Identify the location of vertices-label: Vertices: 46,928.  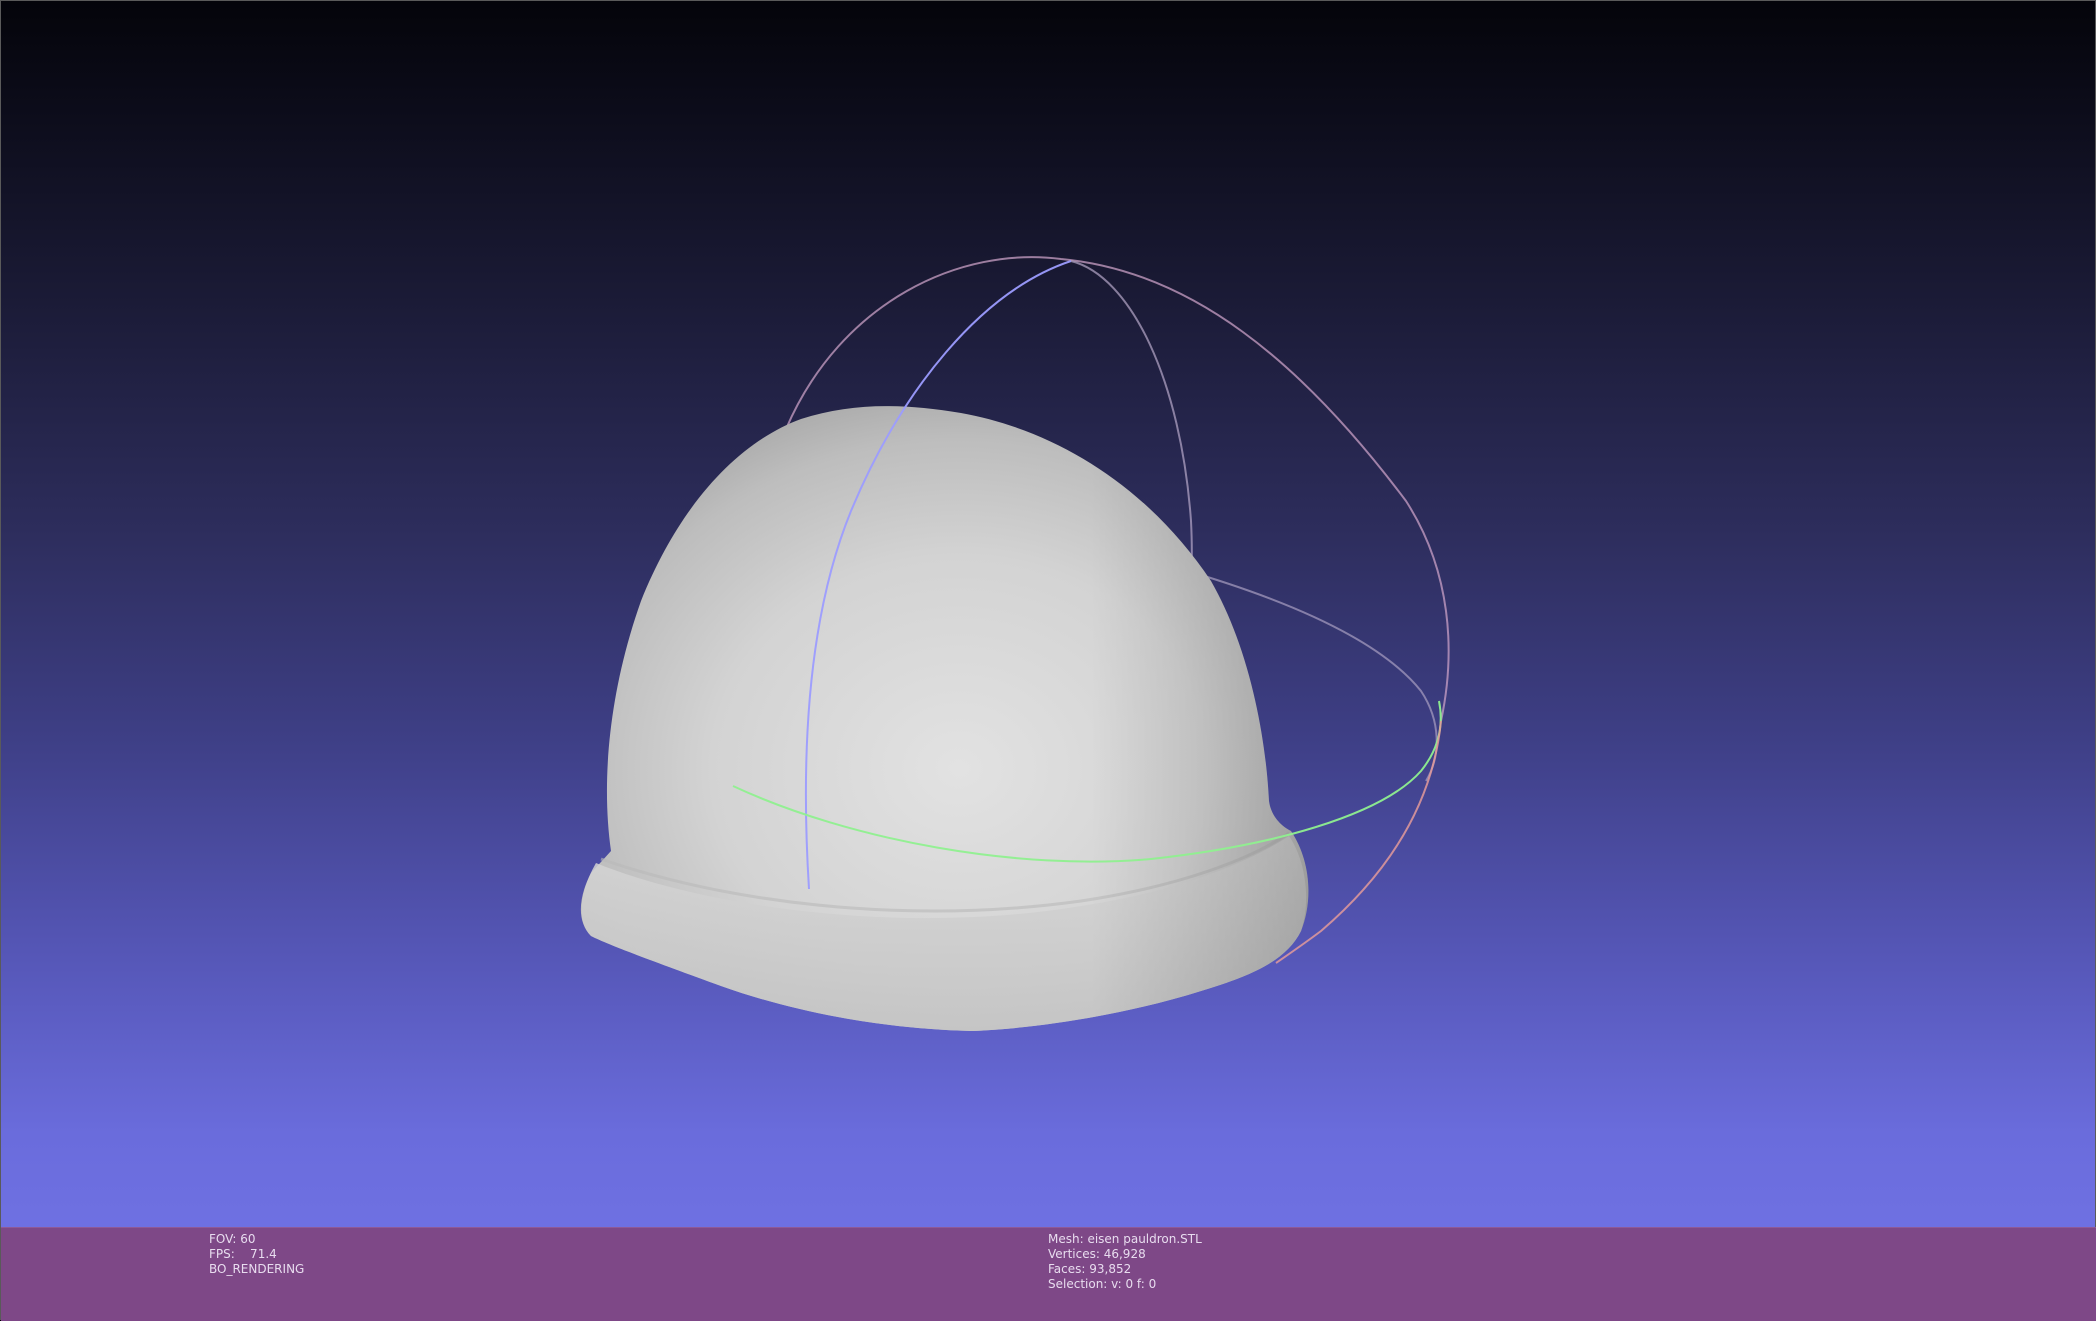
(1097, 1254).